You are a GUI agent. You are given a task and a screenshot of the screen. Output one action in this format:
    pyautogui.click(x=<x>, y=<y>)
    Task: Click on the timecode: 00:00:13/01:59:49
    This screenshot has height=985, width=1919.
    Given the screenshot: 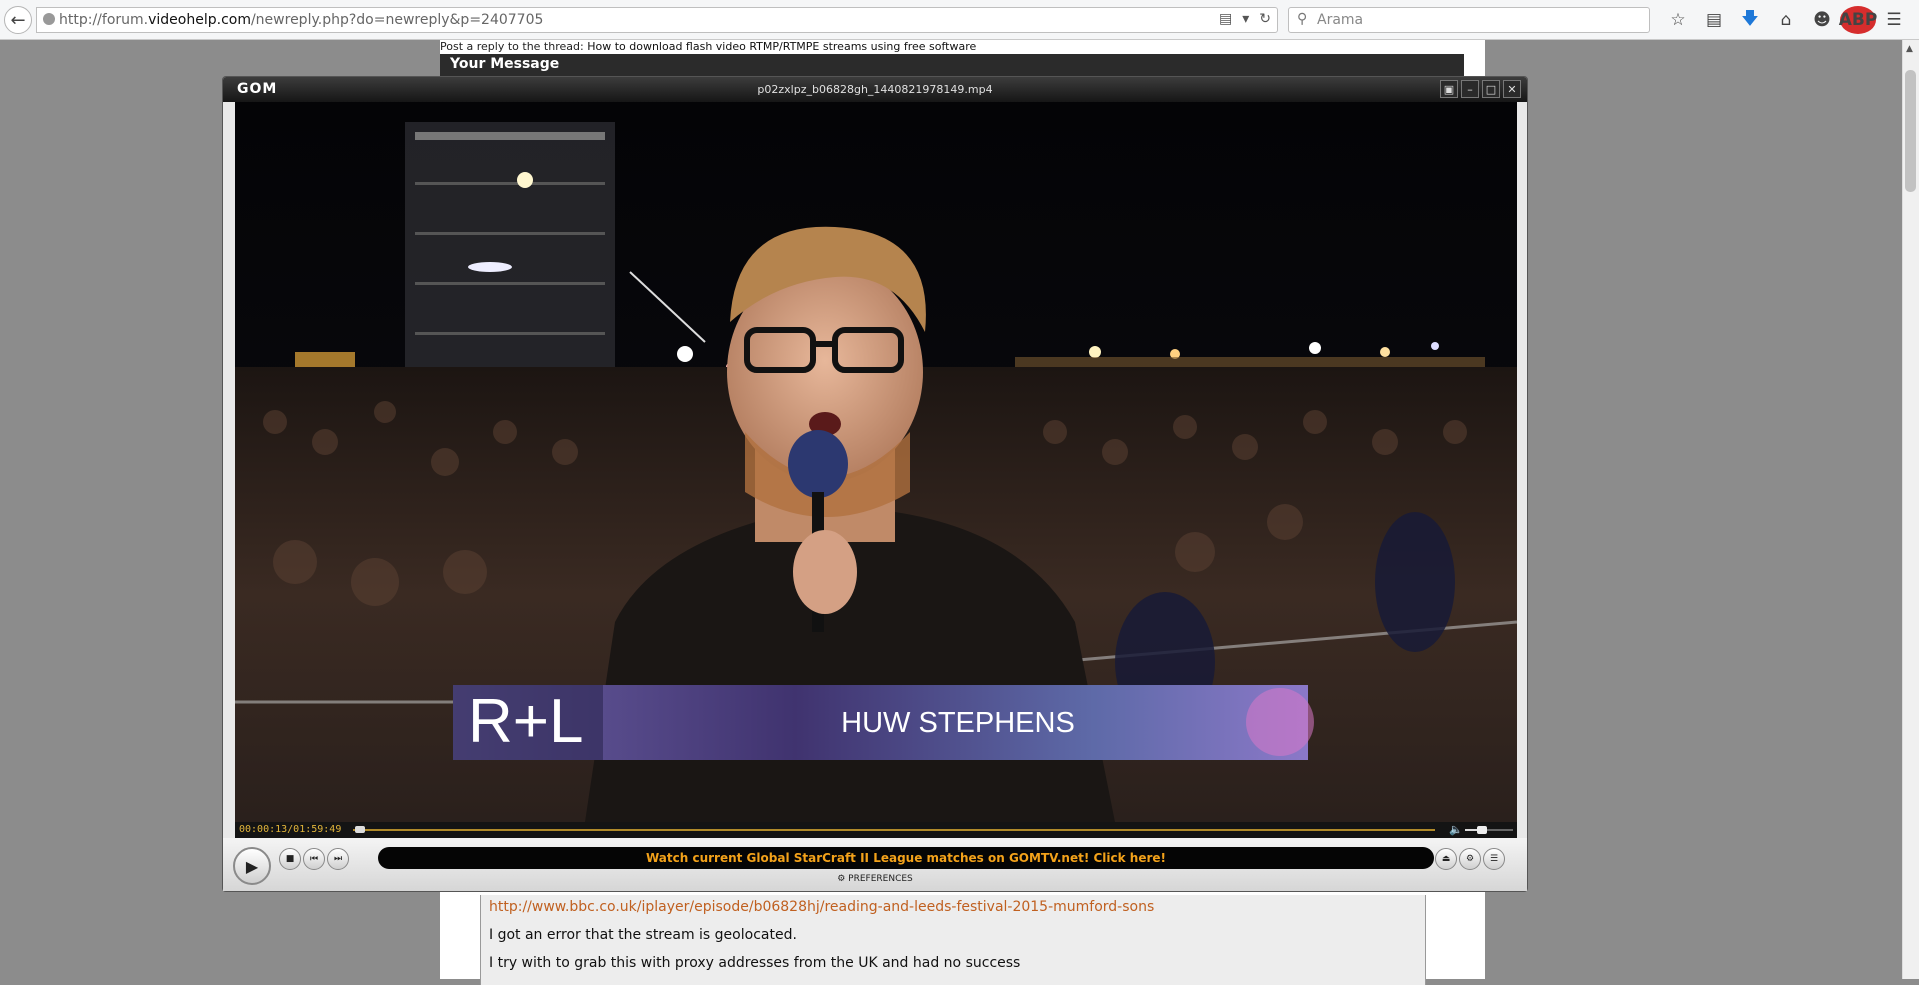 What is the action you would take?
    pyautogui.click(x=290, y=829)
    